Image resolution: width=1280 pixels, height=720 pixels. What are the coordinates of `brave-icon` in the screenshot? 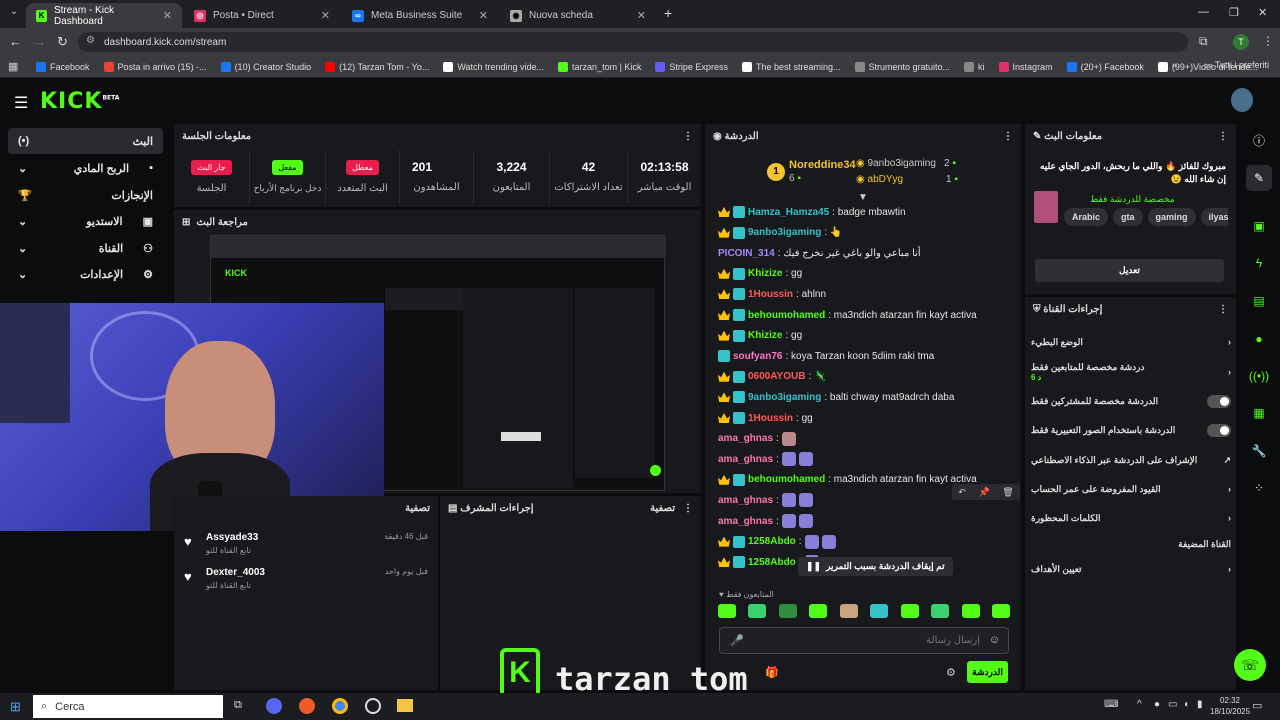 It's located at (307, 706).